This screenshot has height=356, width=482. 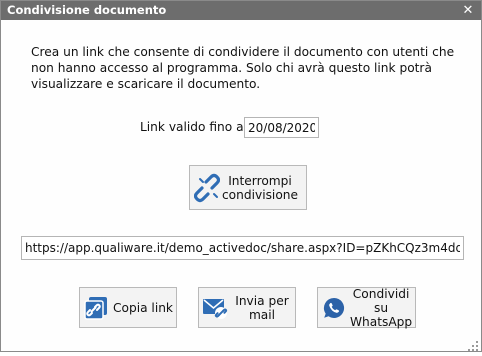 What do you see at coordinates (87, 10) in the screenshot?
I see `dialog-title: Condivisione documento` at bounding box center [87, 10].